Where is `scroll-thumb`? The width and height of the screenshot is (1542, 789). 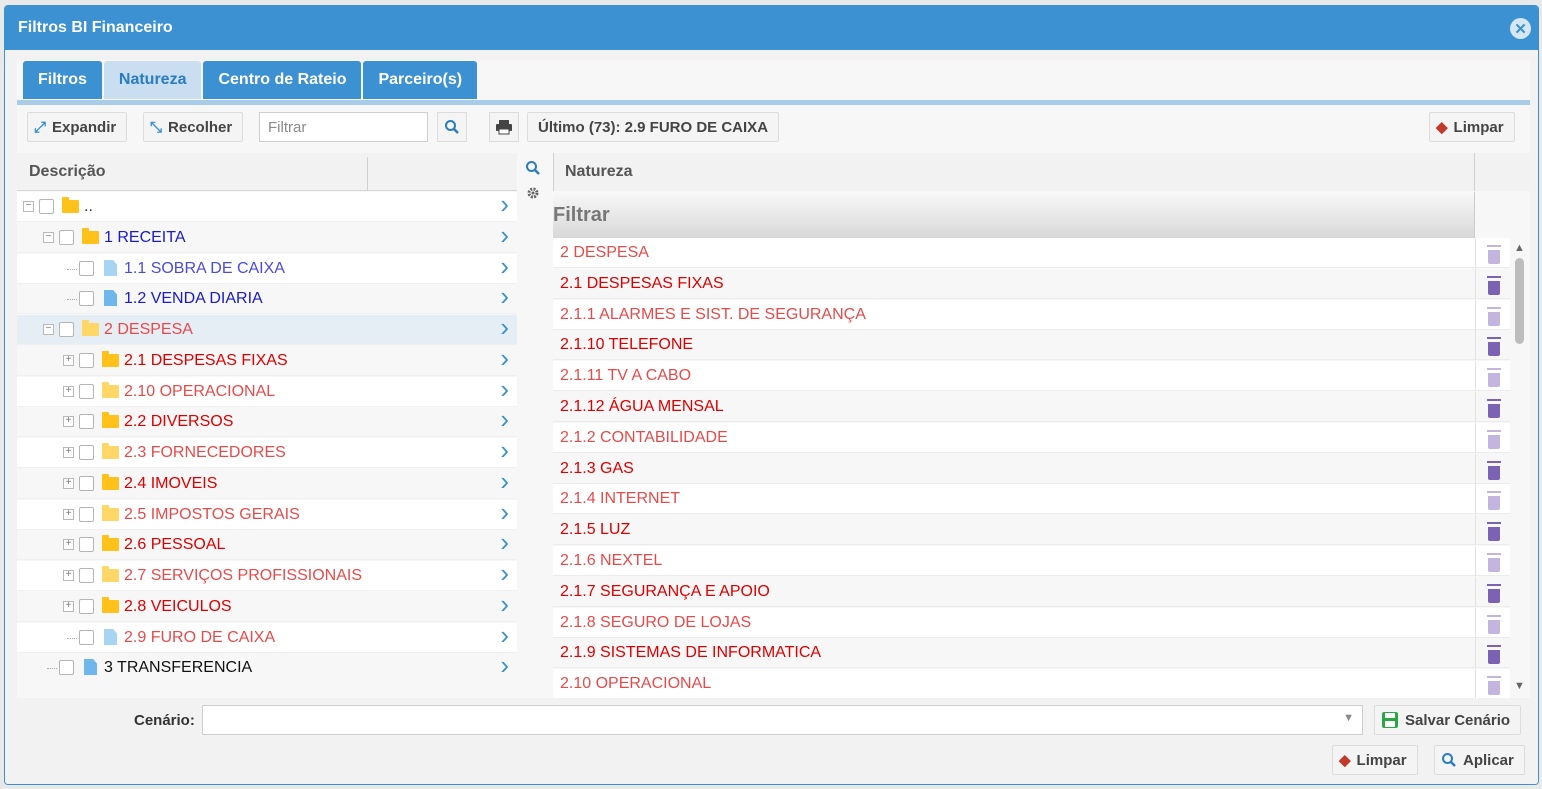
scroll-thumb is located at coordinates (1519, 301).